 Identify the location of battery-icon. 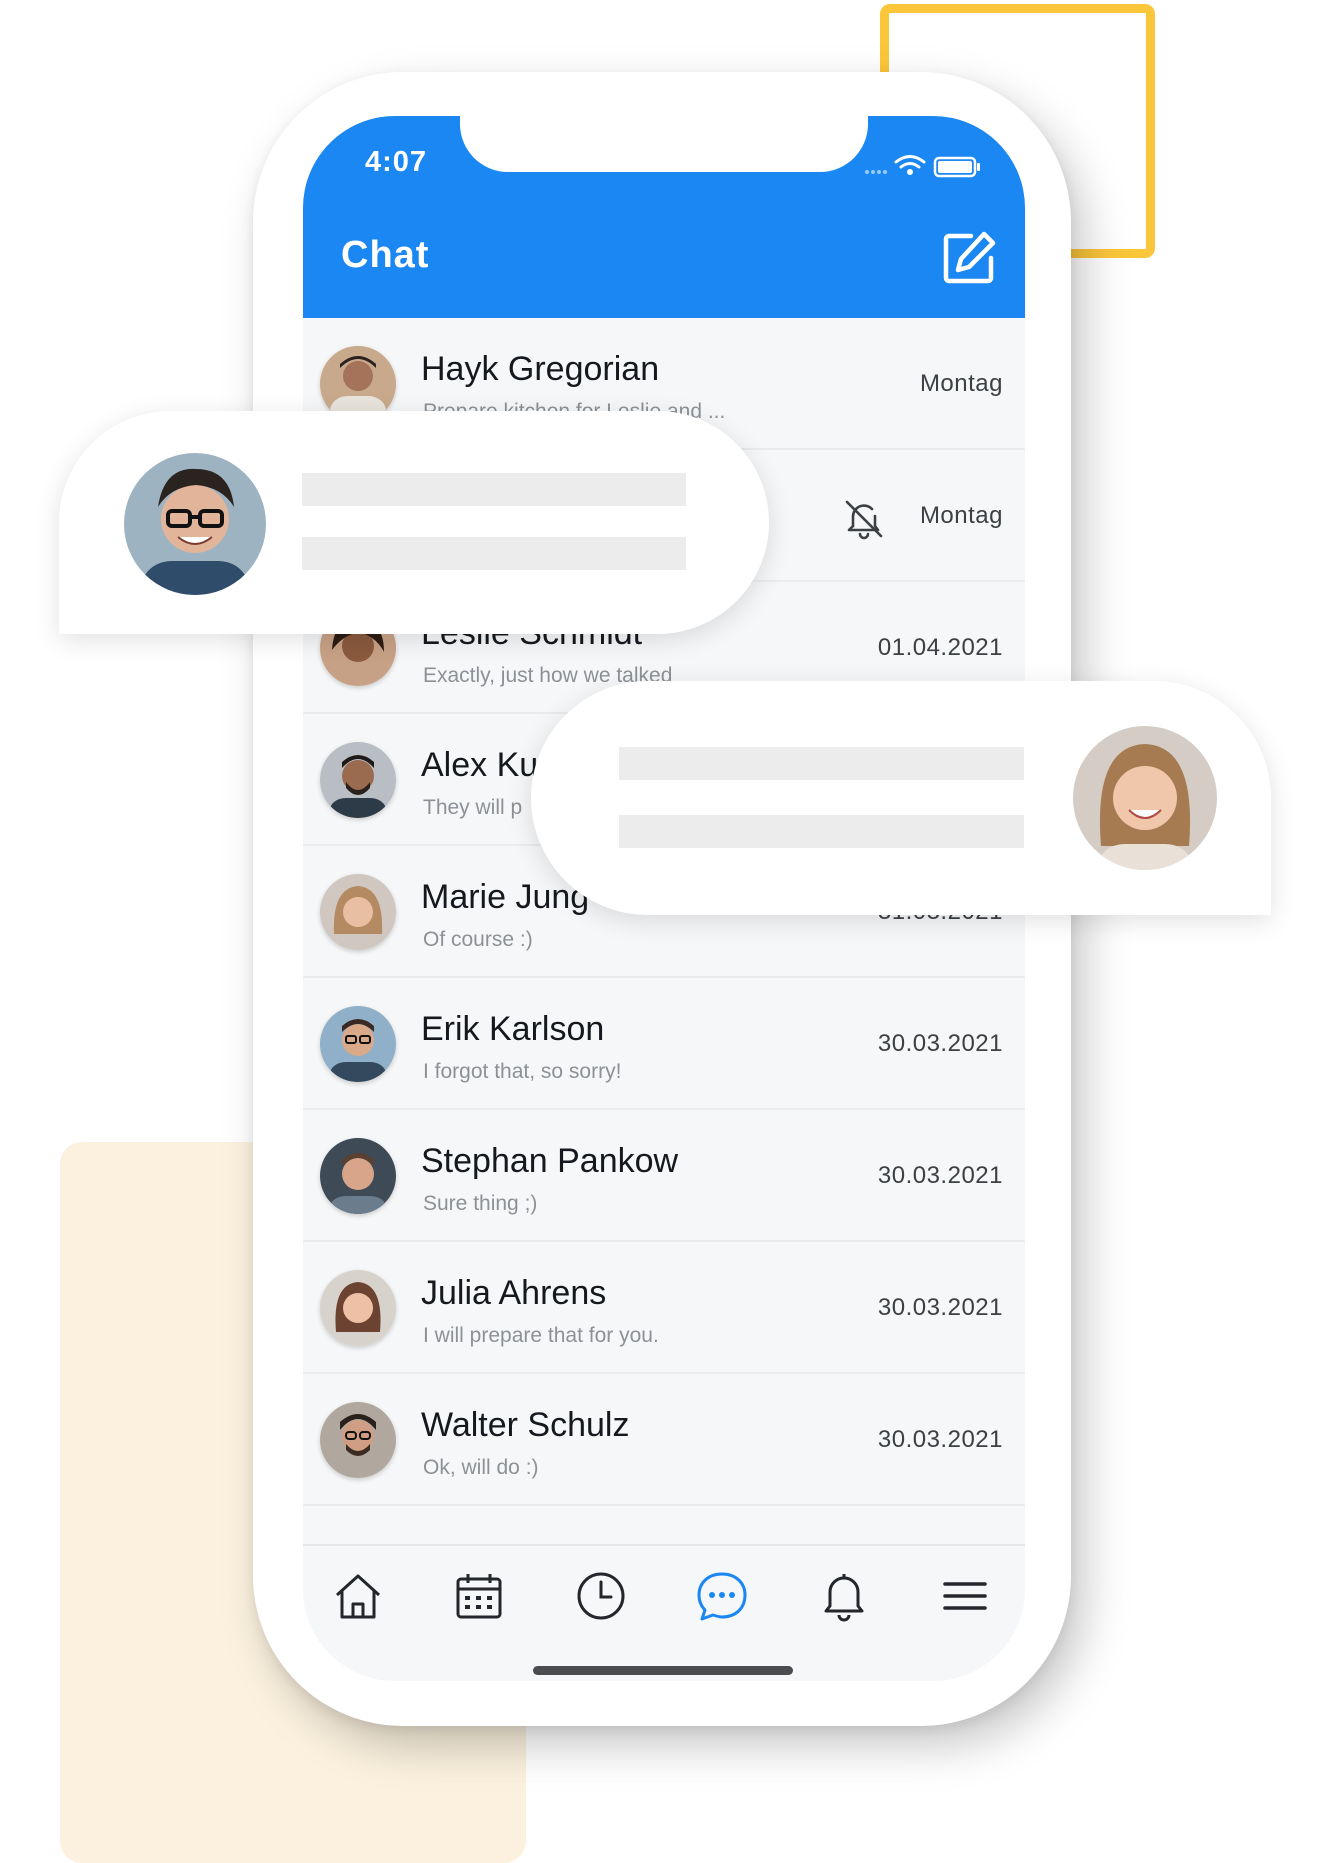
(956, 167).